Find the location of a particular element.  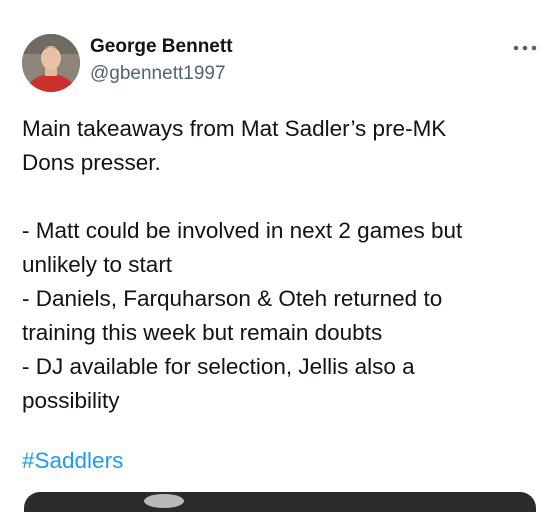

author-handle: @gbennett1997 is located at coordinates (158, 74).